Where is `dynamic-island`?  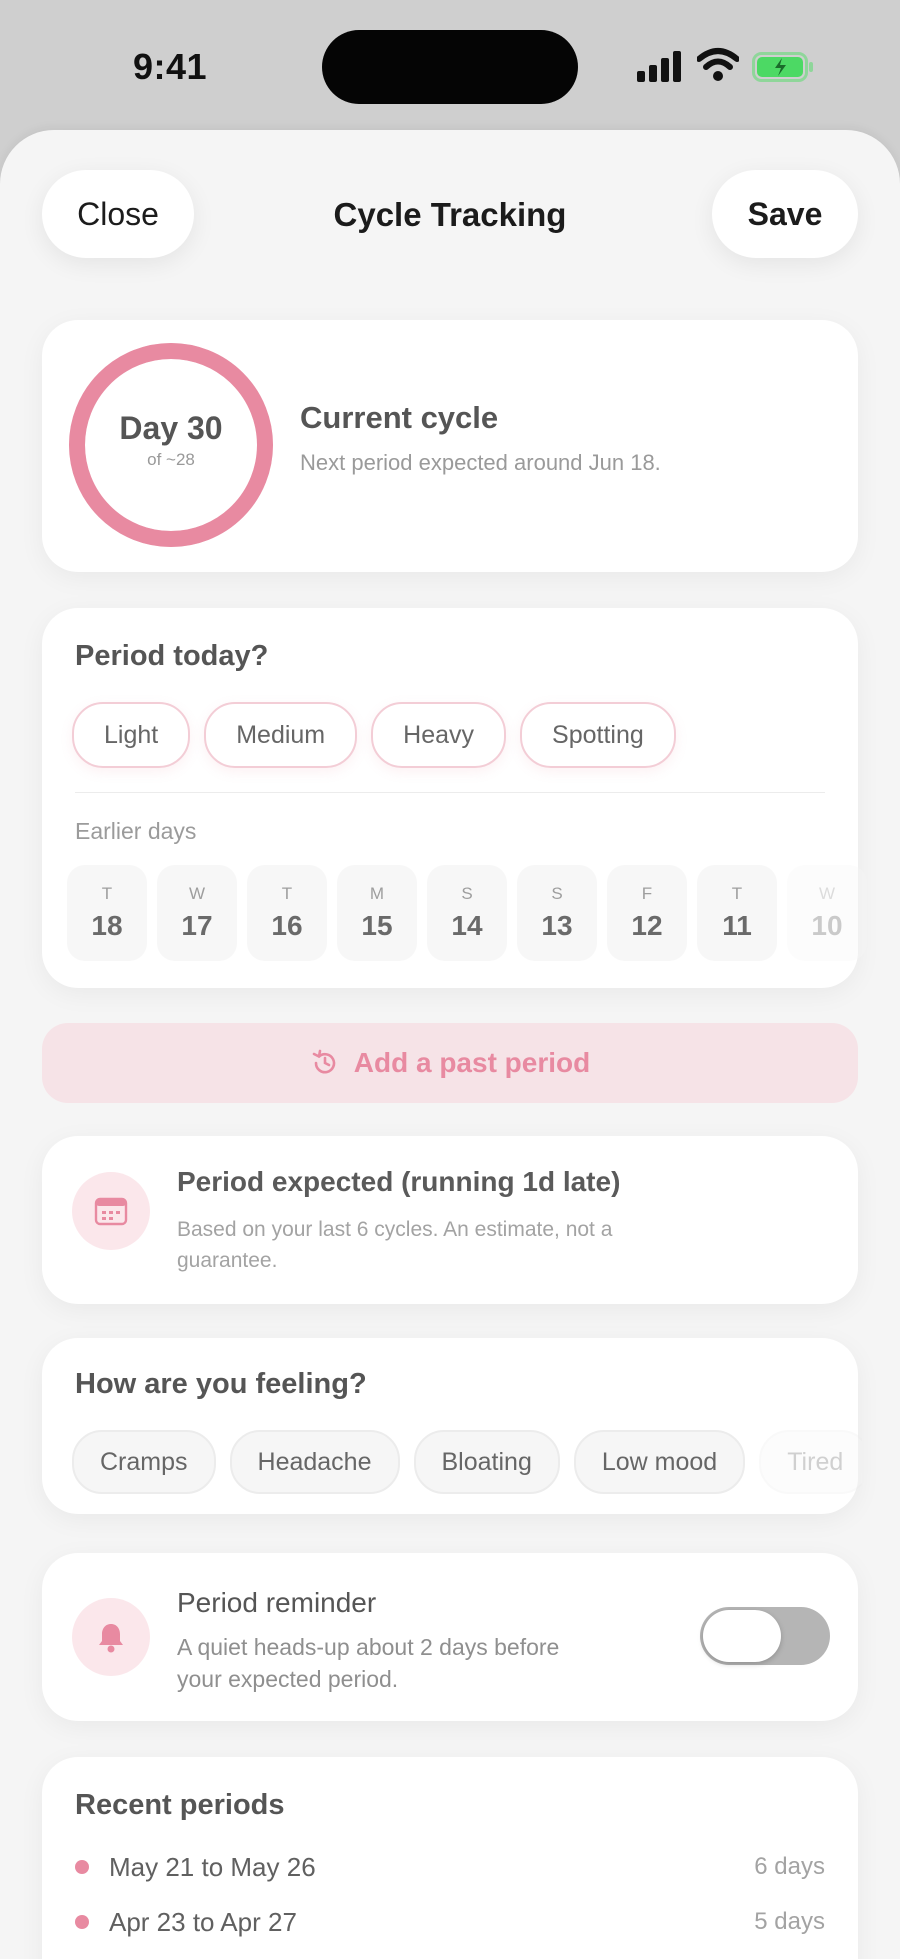
dynamic-island is located at coordinates (450, 67).